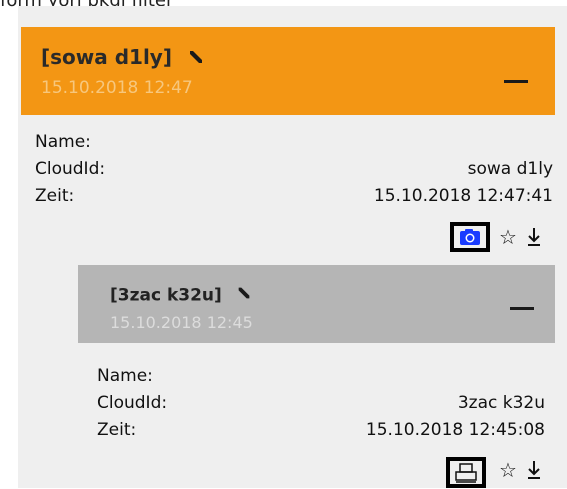 This screenshot has height=489, width=567. What do you see at coordinates (125, 376) in the screenshot?
I see `card2-name-label: Name:` at bounding box center [125, 376].